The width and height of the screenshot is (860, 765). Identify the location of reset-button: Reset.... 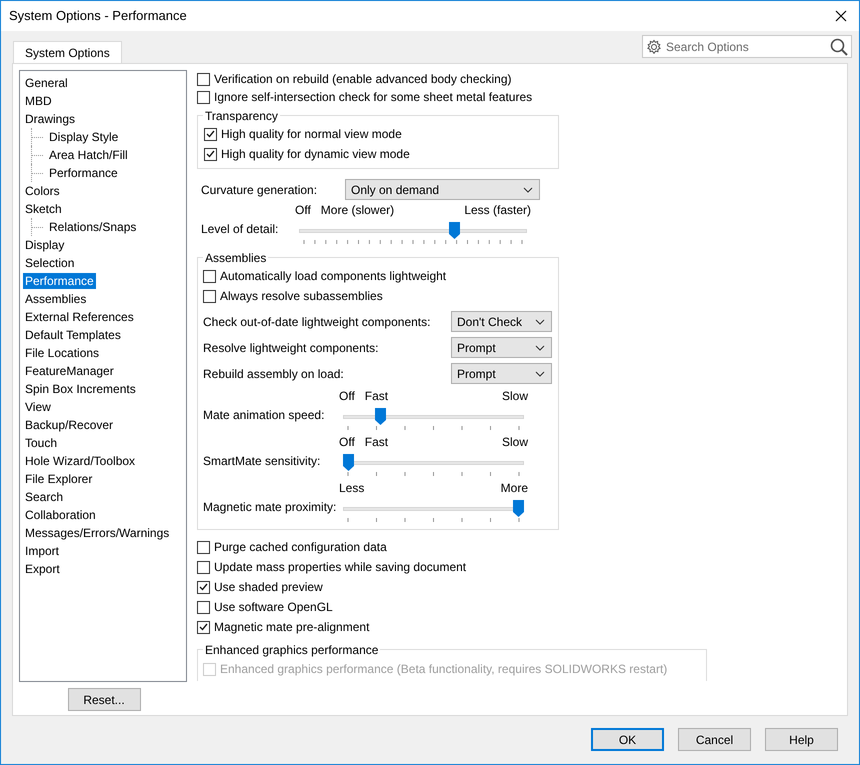
(104, 699).